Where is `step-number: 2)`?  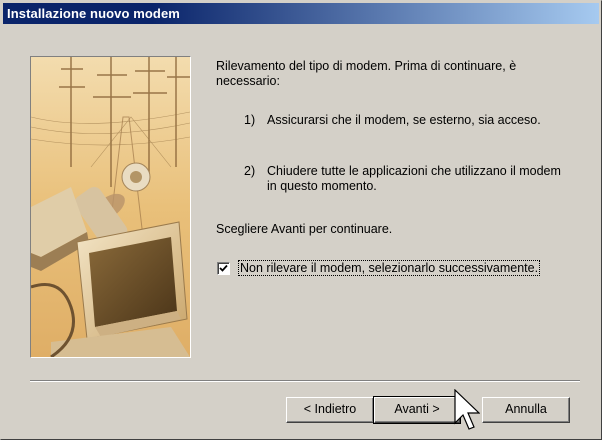 step-number: 2) is located at coordinates (250, 171).